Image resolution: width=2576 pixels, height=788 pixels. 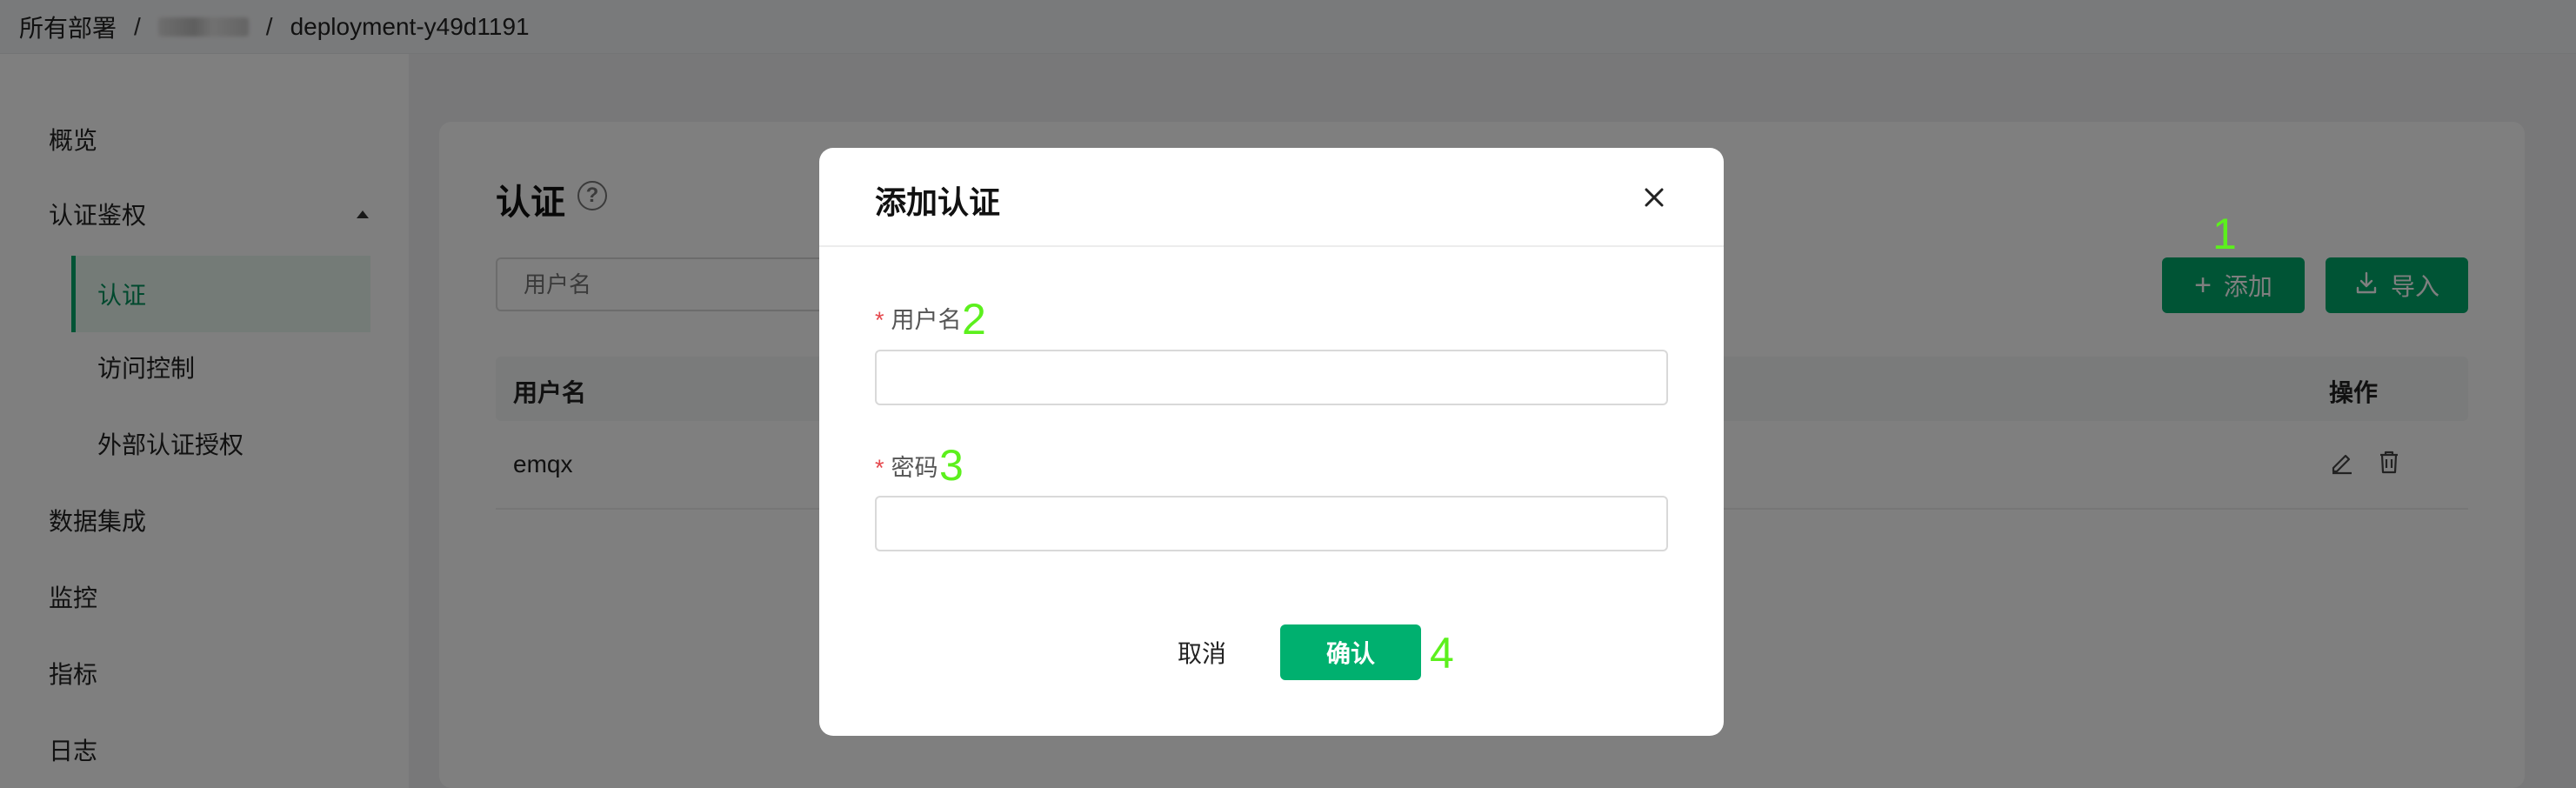 I want to click on annotation-marker-1: 1, so click(x=2224, y=234).